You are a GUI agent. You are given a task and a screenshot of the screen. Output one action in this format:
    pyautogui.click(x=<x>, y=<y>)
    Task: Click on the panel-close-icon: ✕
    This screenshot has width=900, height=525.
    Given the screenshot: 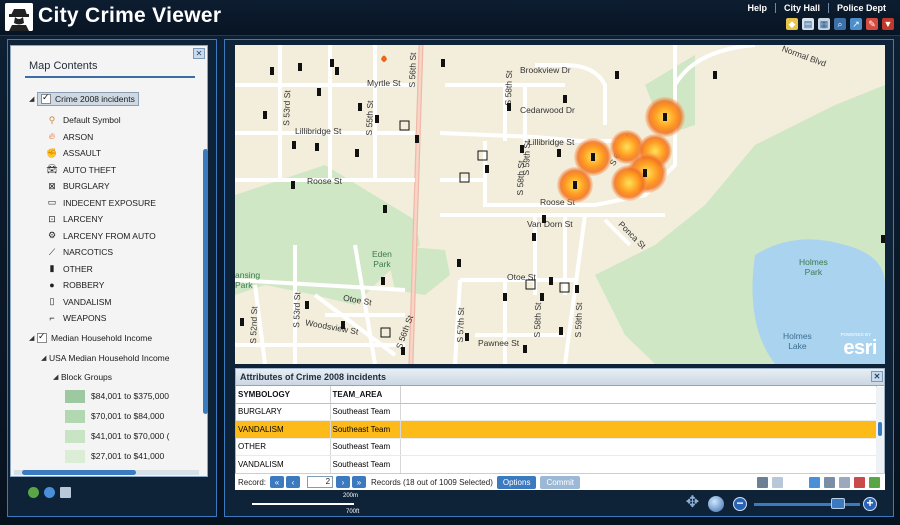 What is the action you would take?
    pyautogui.click(x=199, y=53)
    